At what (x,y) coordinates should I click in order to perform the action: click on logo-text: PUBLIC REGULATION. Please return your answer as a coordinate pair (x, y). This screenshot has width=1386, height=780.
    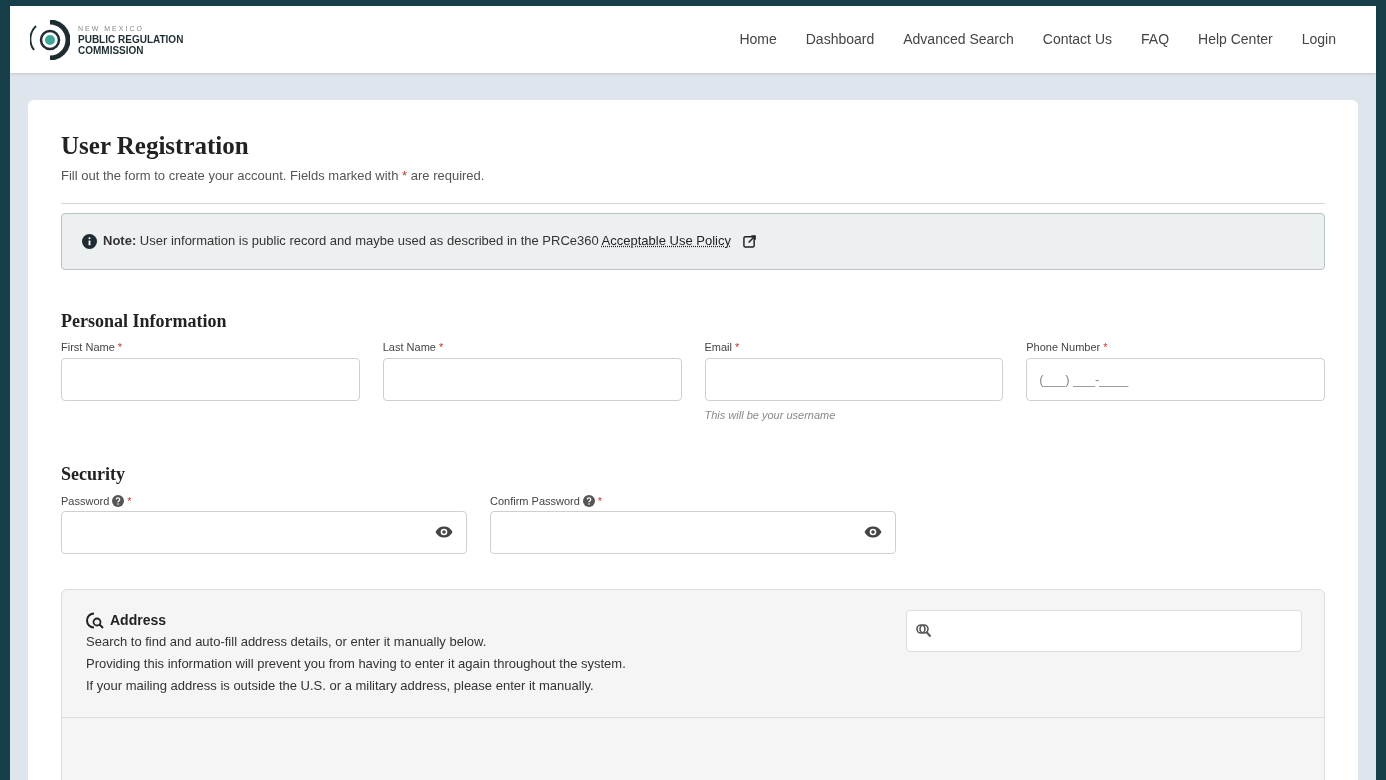
    Looking at the image, I should click on (131, 39).